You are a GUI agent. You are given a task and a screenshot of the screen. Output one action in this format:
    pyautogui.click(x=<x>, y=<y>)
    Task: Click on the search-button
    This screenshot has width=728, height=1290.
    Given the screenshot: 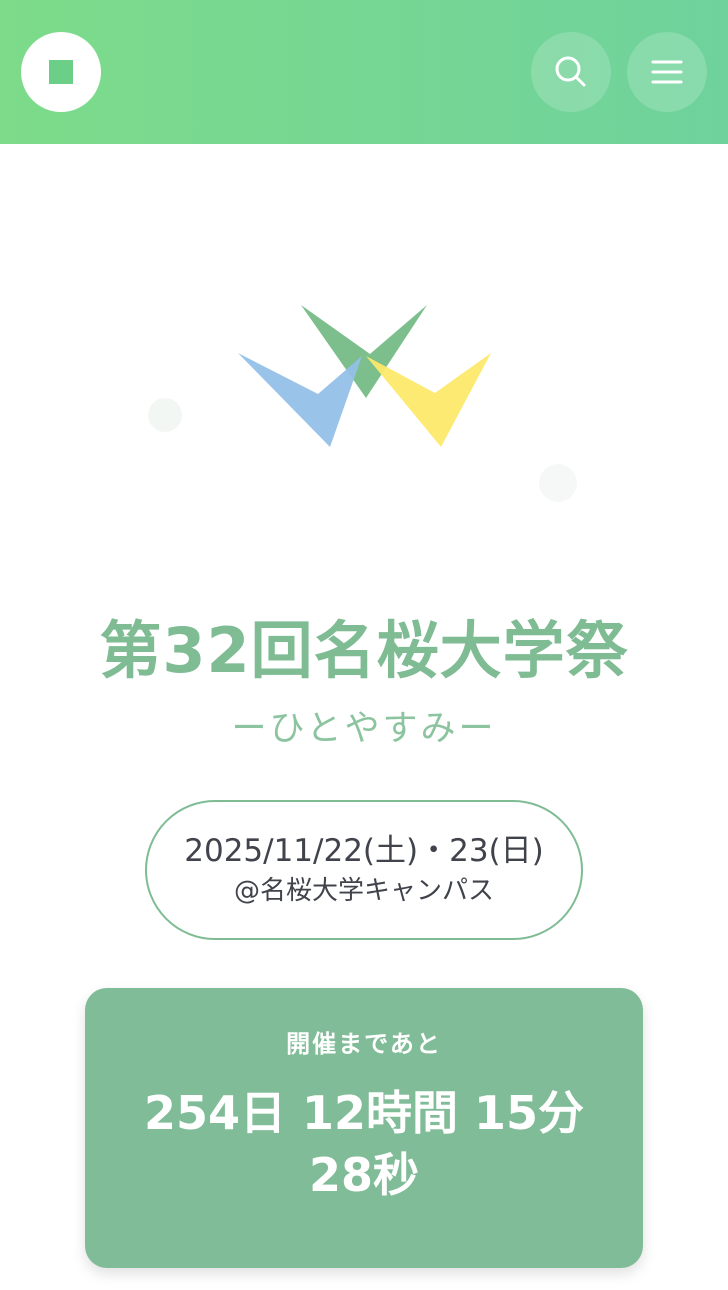 What is the action you would take?
    pyautogui.click(x=571, y=72)
    